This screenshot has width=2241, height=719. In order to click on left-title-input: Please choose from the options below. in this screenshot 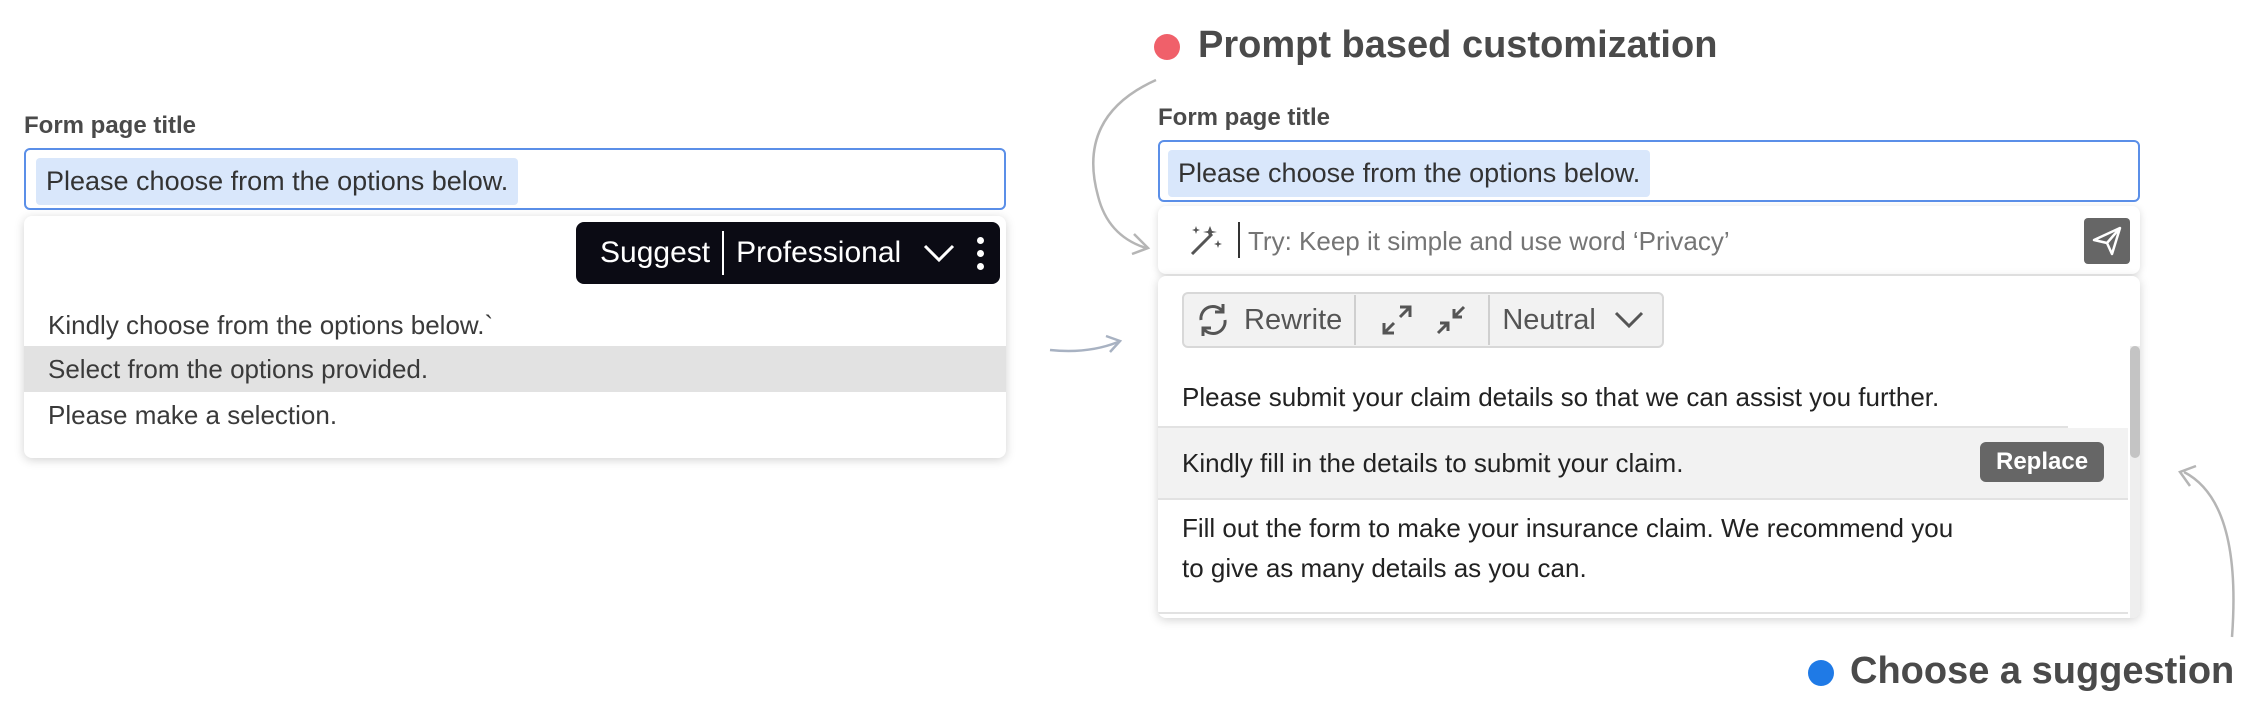, I will do `click(515, 179)`.